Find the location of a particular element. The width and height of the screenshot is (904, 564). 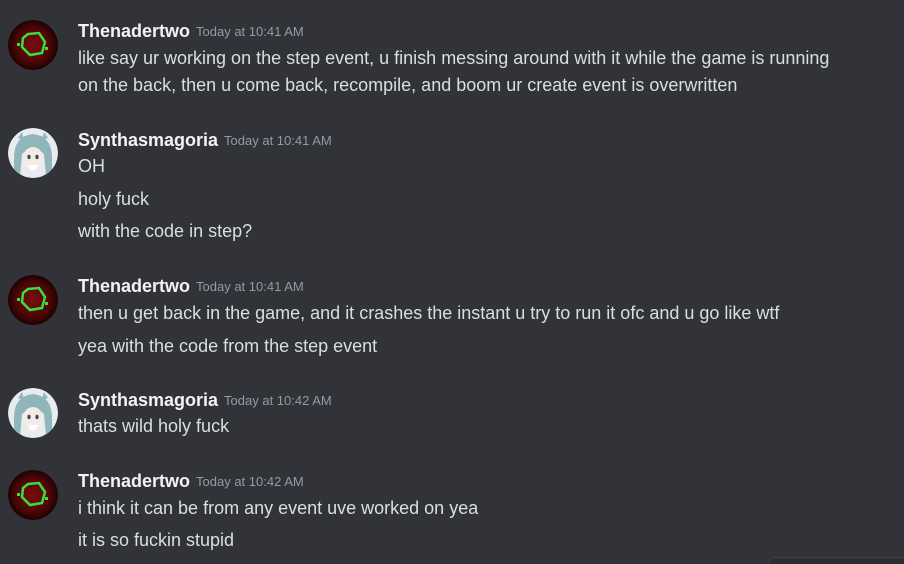

message-text: it is so fuckin stupid is located at coordinates (156, 540).